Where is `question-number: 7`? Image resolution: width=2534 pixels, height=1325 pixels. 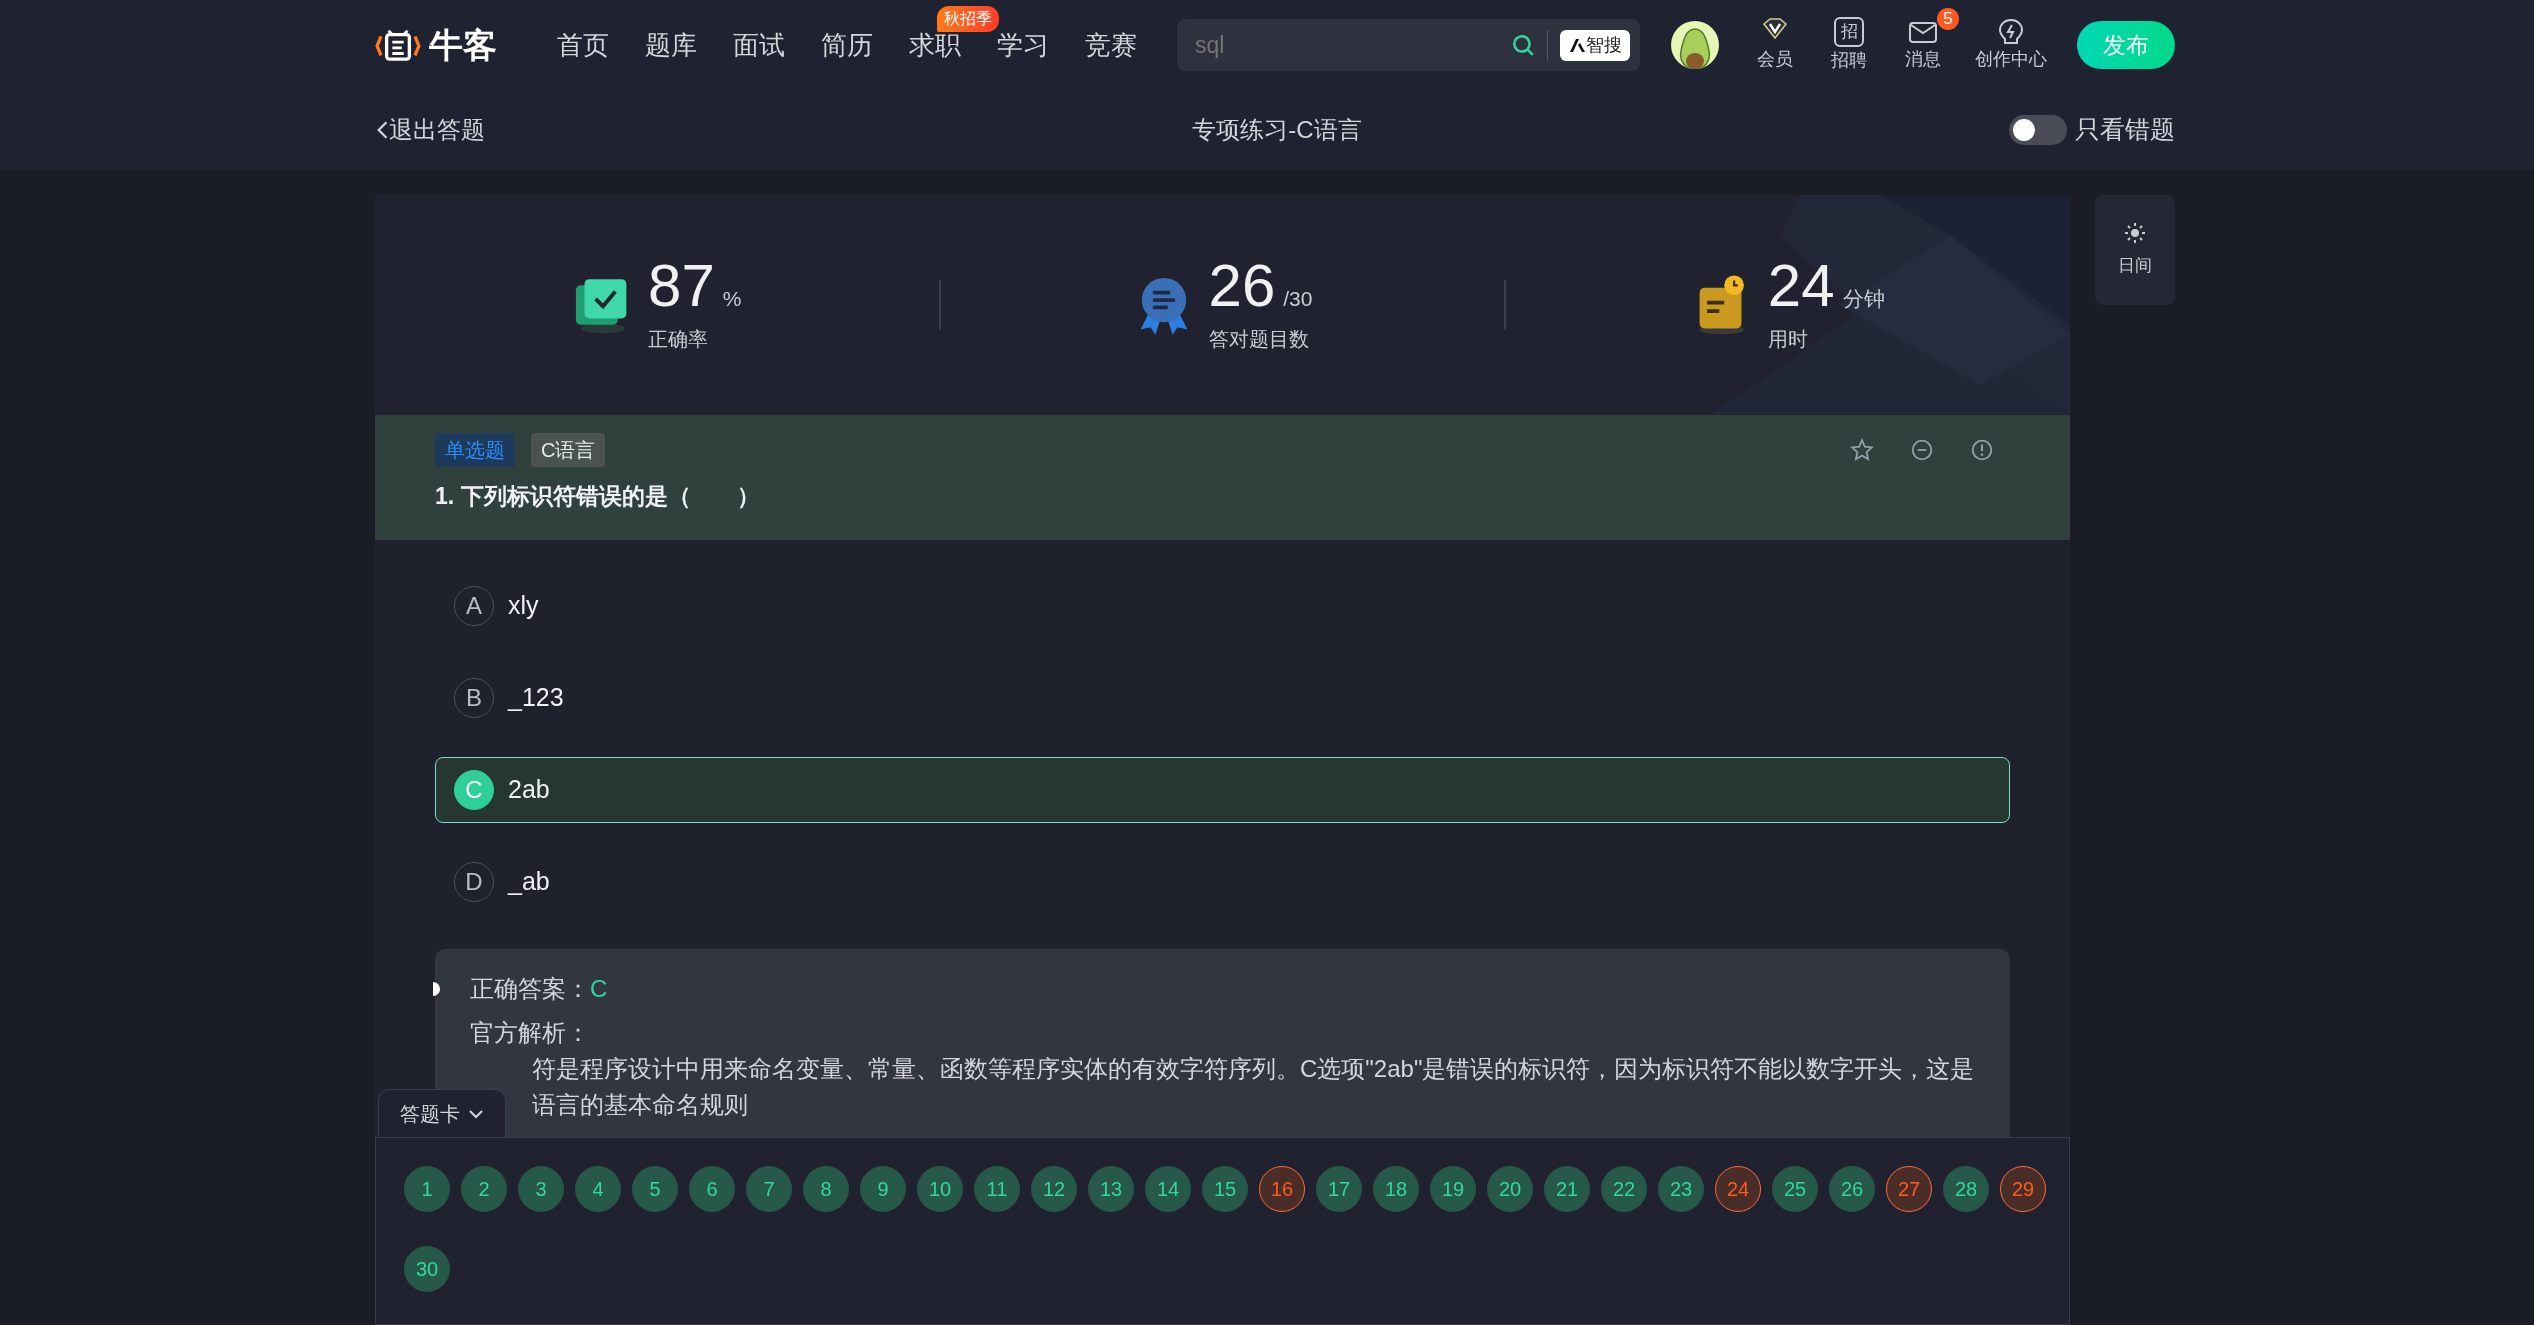
question-number: 7 is located at coordinates (769, 1189).